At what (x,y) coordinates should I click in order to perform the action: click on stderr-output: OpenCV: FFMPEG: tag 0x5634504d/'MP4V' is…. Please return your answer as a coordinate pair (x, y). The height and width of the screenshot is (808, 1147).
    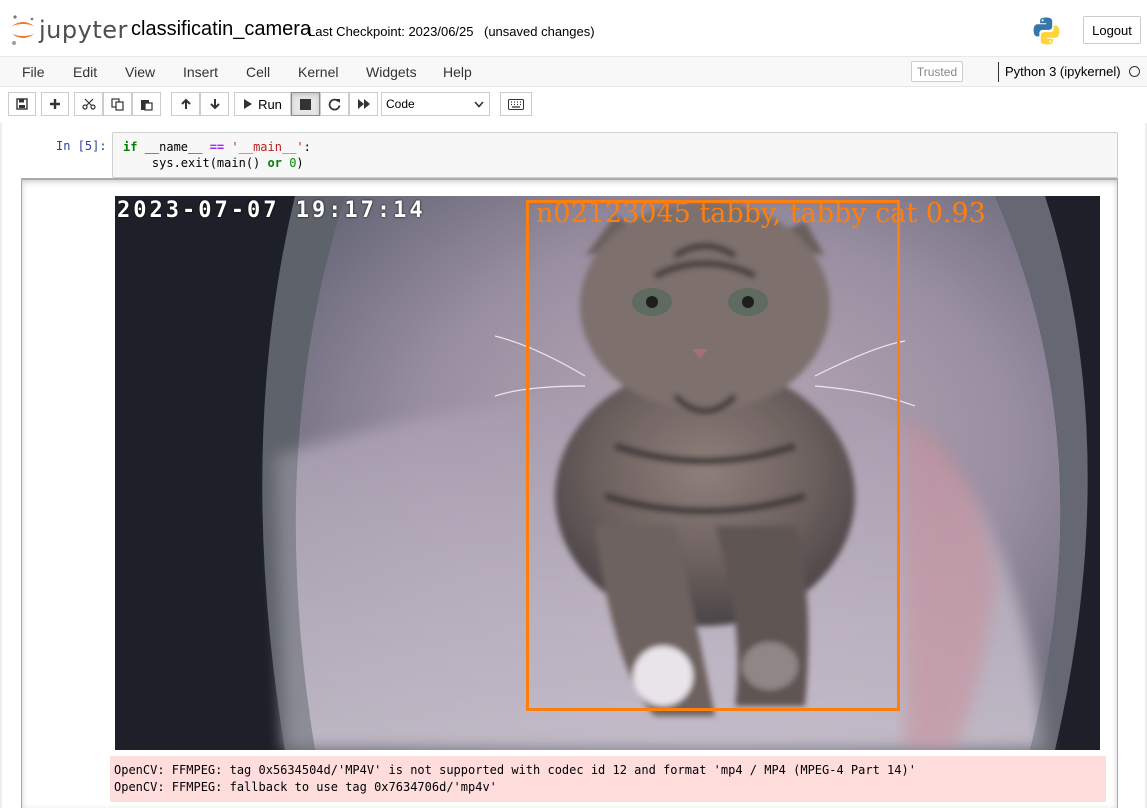
    Looking at the image, I should click on (608, 779).